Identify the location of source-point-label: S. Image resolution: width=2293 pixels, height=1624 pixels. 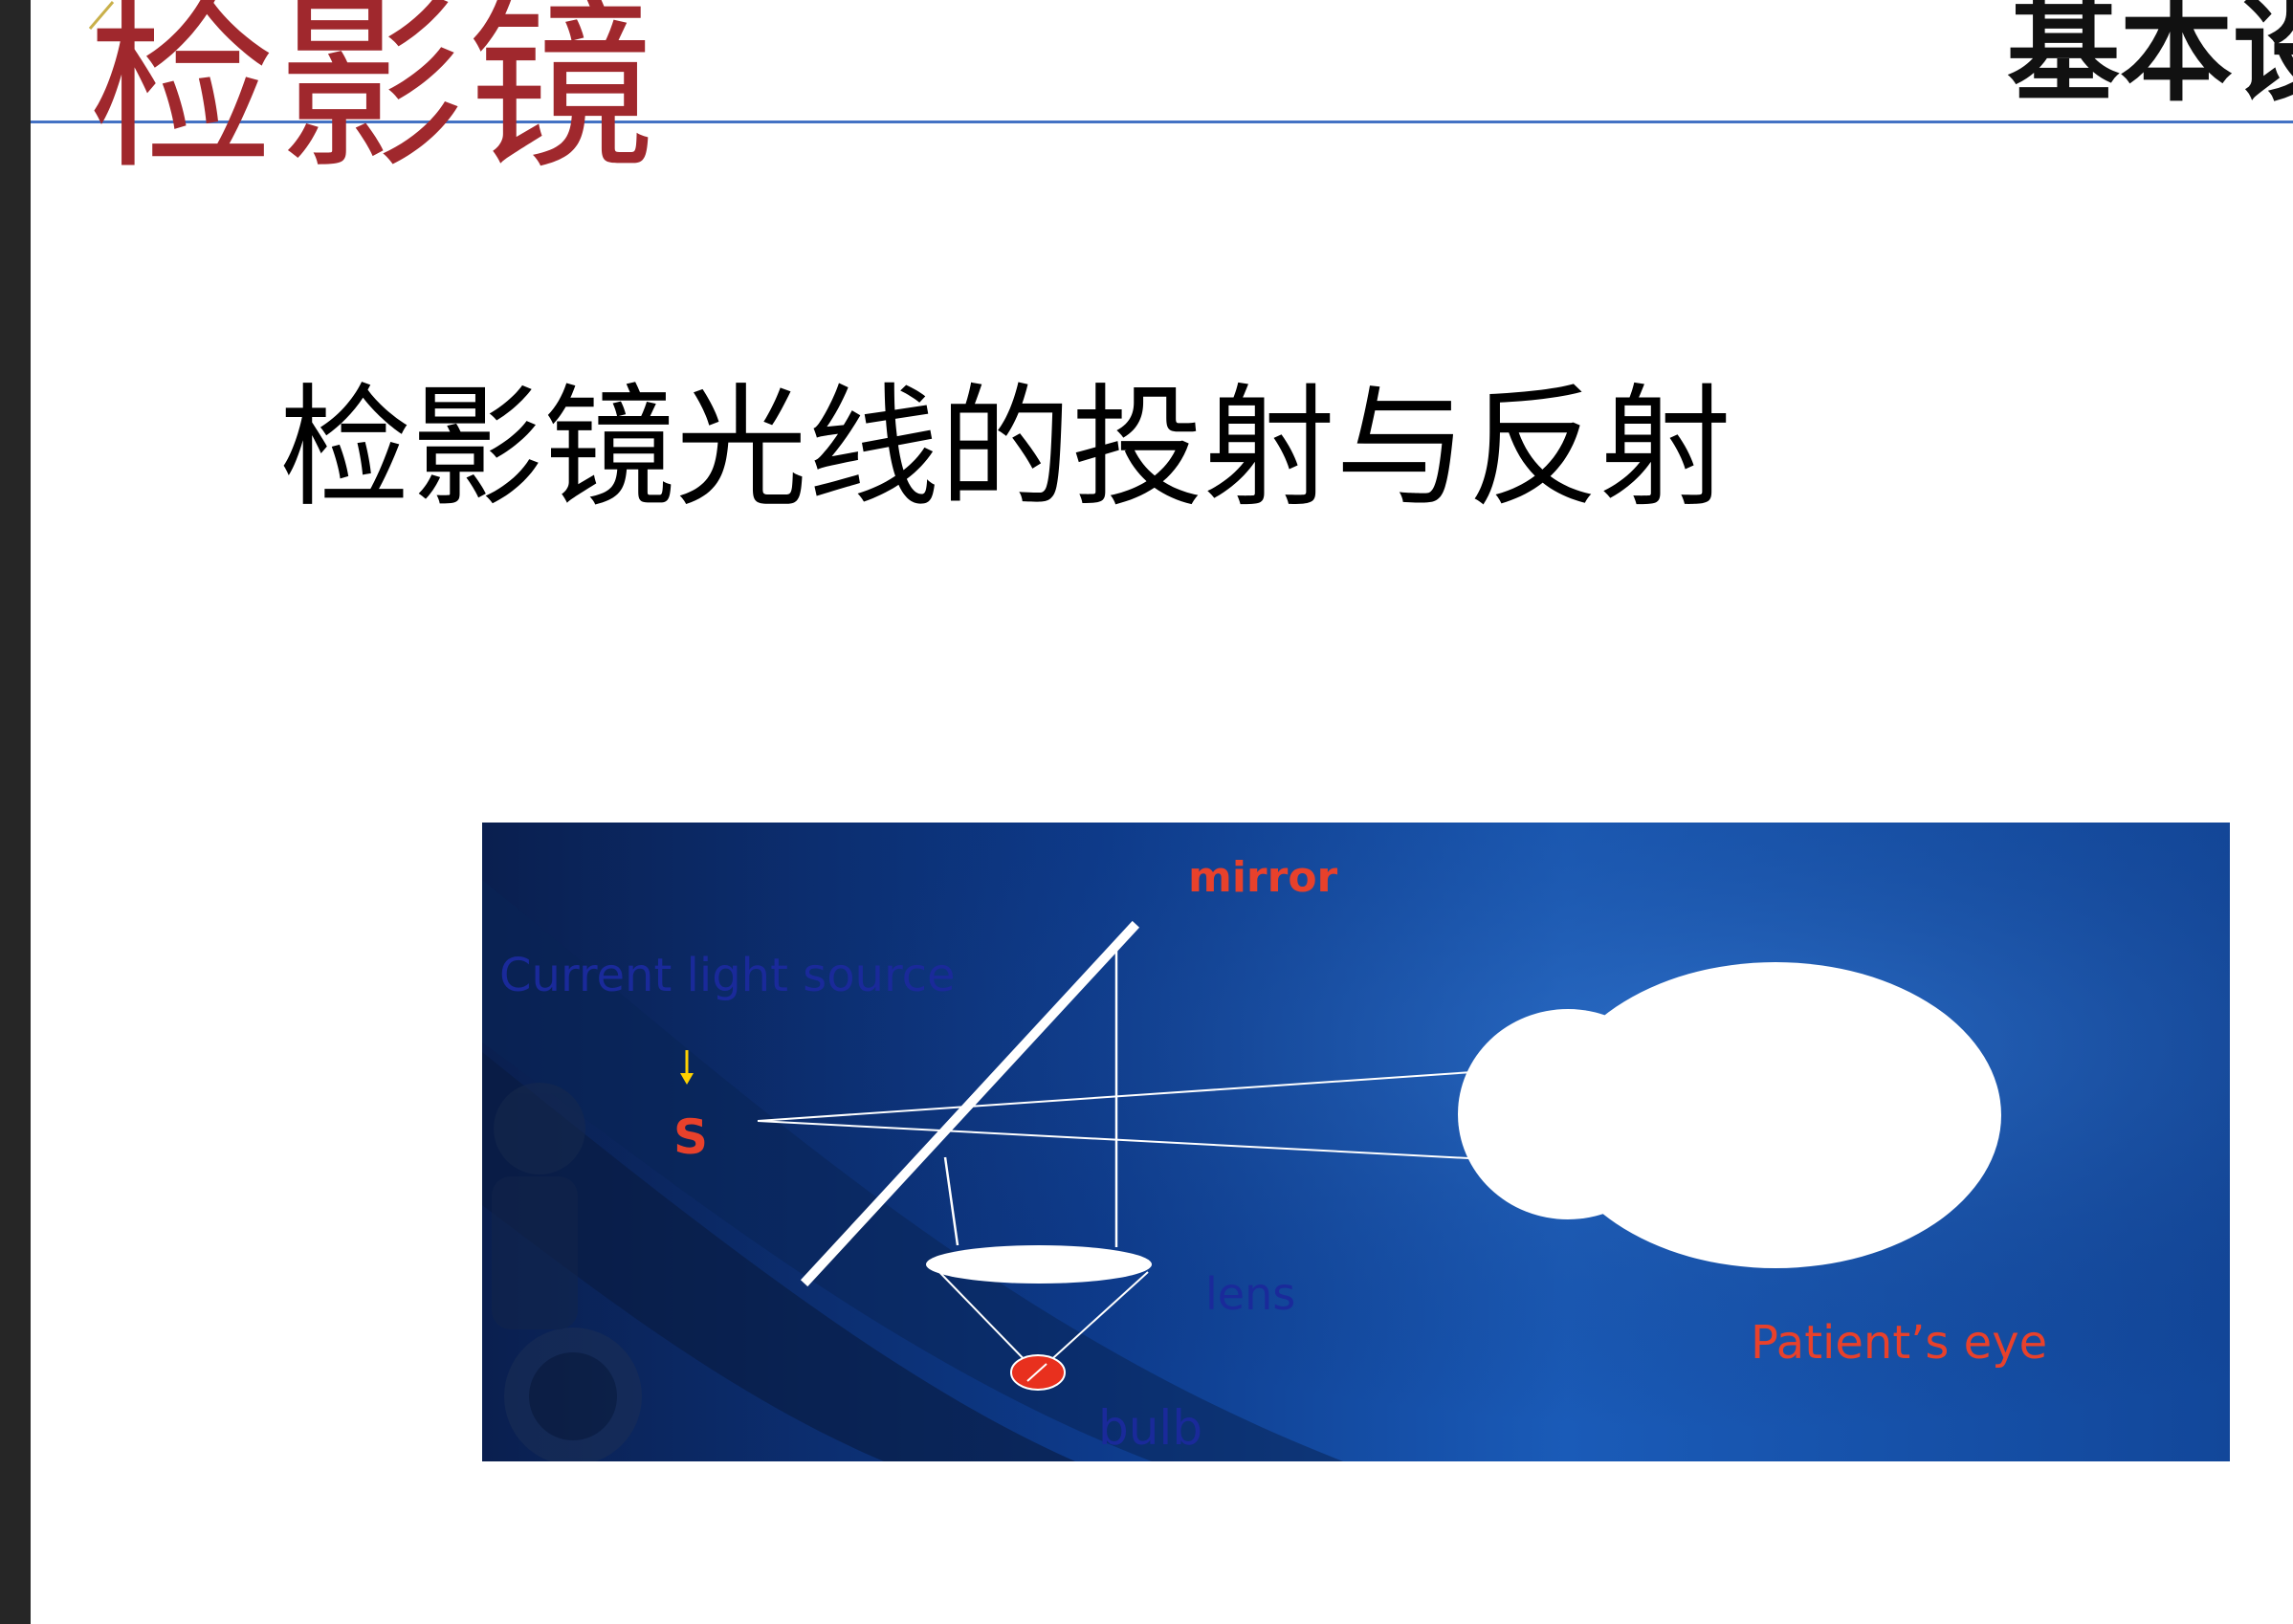
(691, 1137).